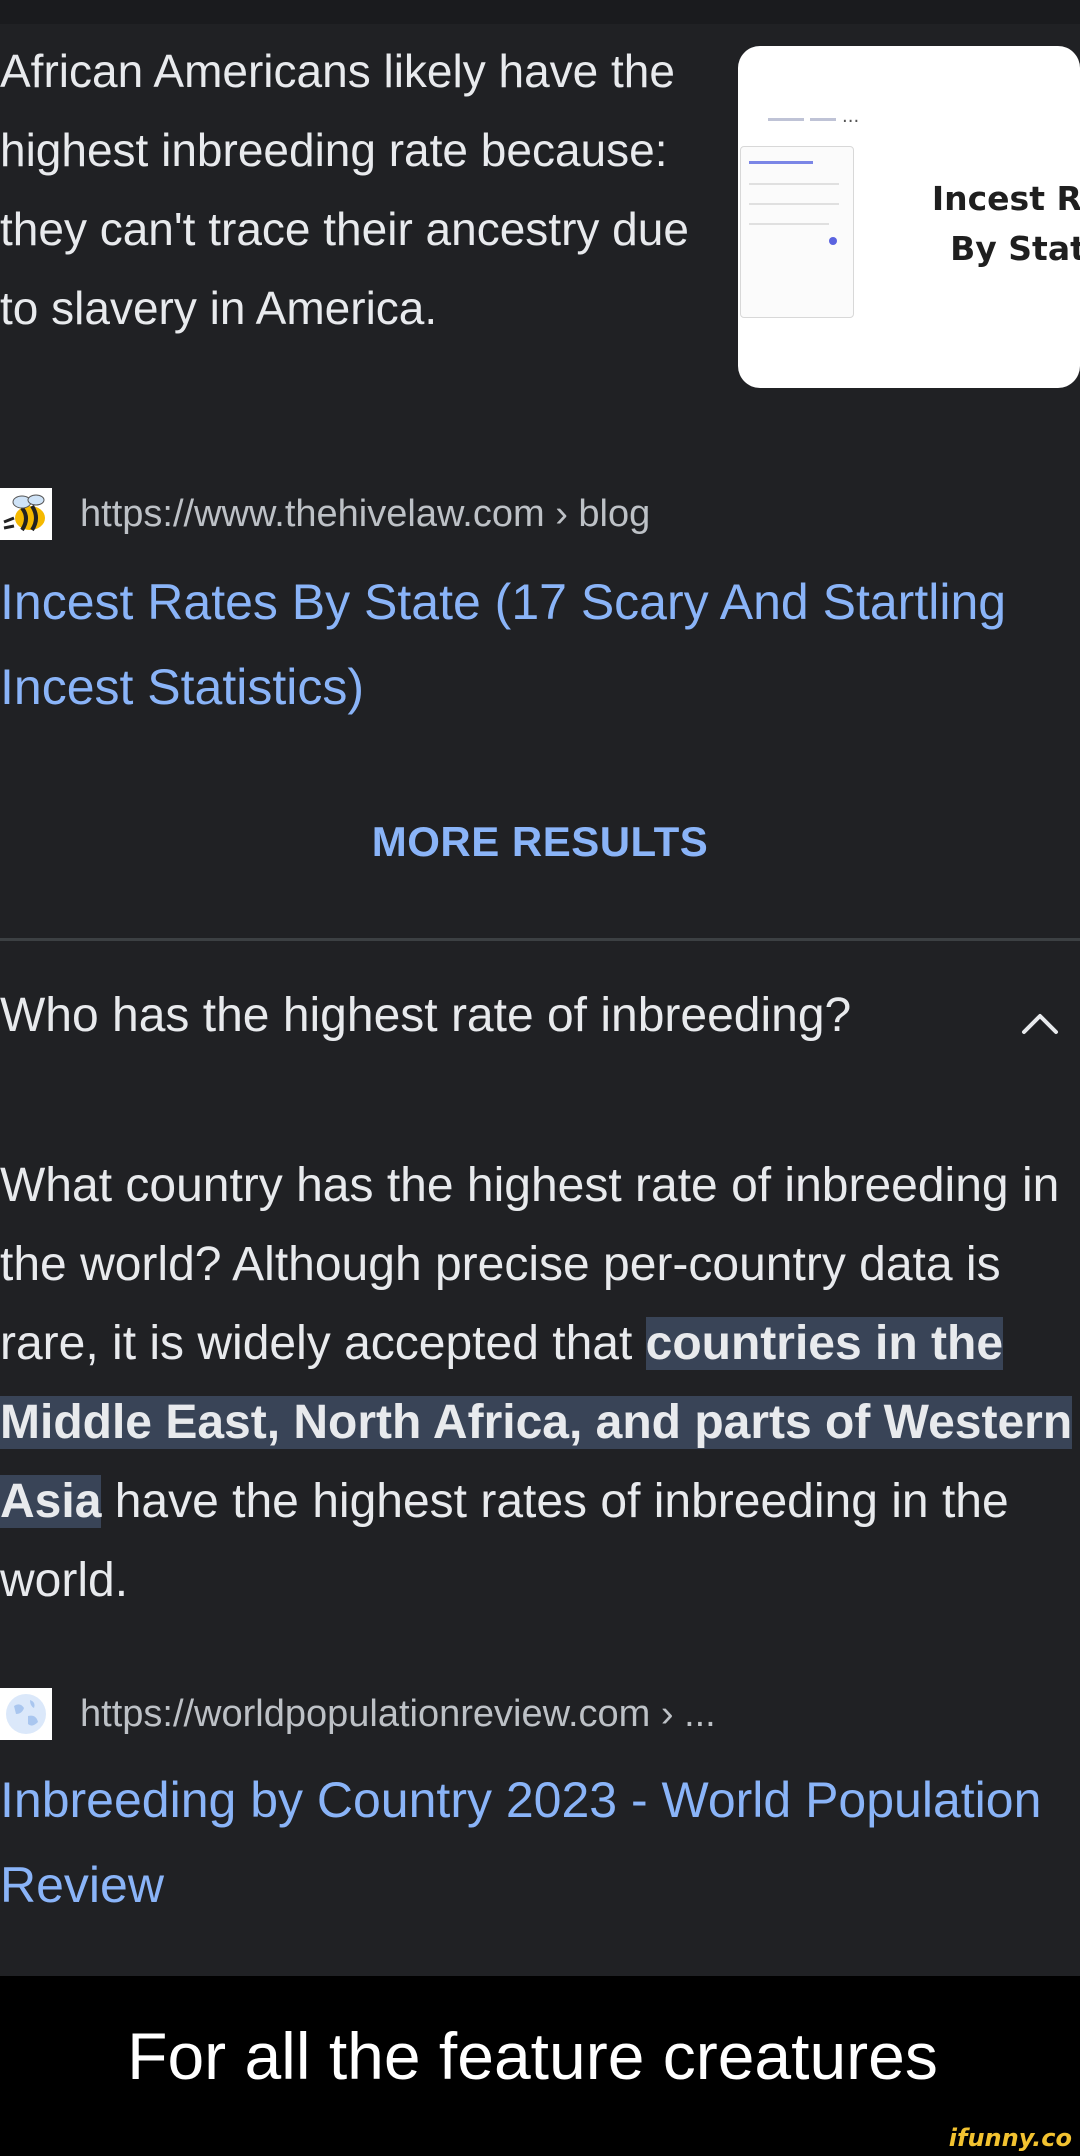 The image size is (1080, 2156). I want to click on result1-url: https://www.thehivelaw.com › blog, so click(365, 514).